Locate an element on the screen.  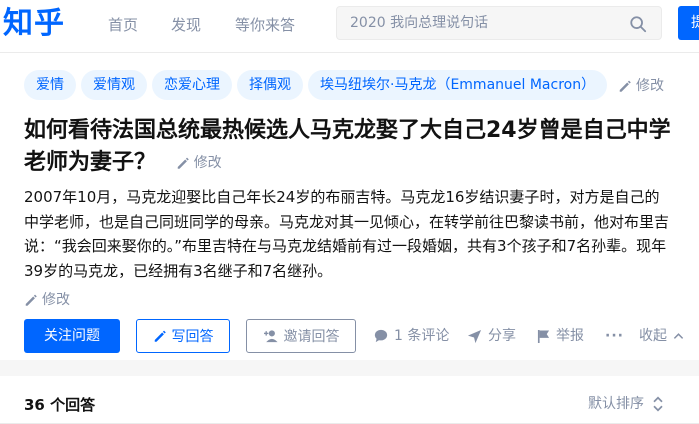
comments-button: 1 条评论 is located at coordinates (411, 336).